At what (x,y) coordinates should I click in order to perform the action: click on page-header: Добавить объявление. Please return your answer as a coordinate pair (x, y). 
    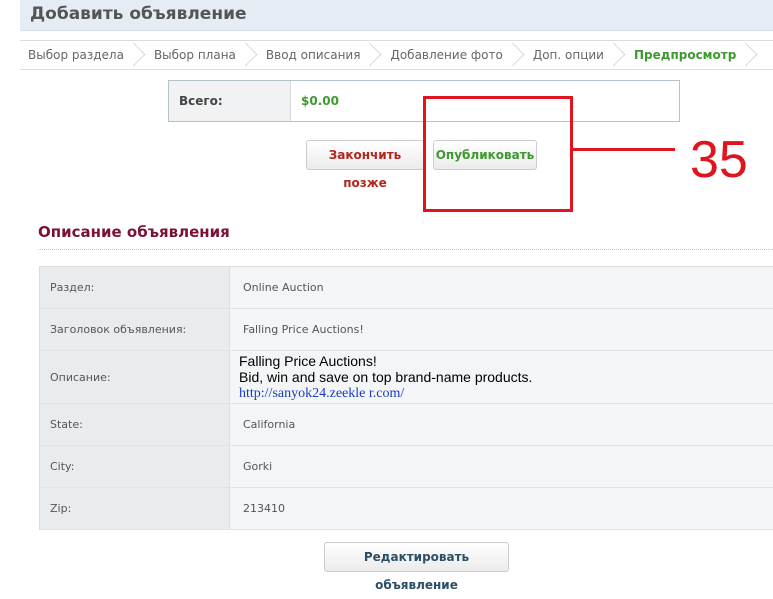
    Looking at the image, I should click on (396, 15).